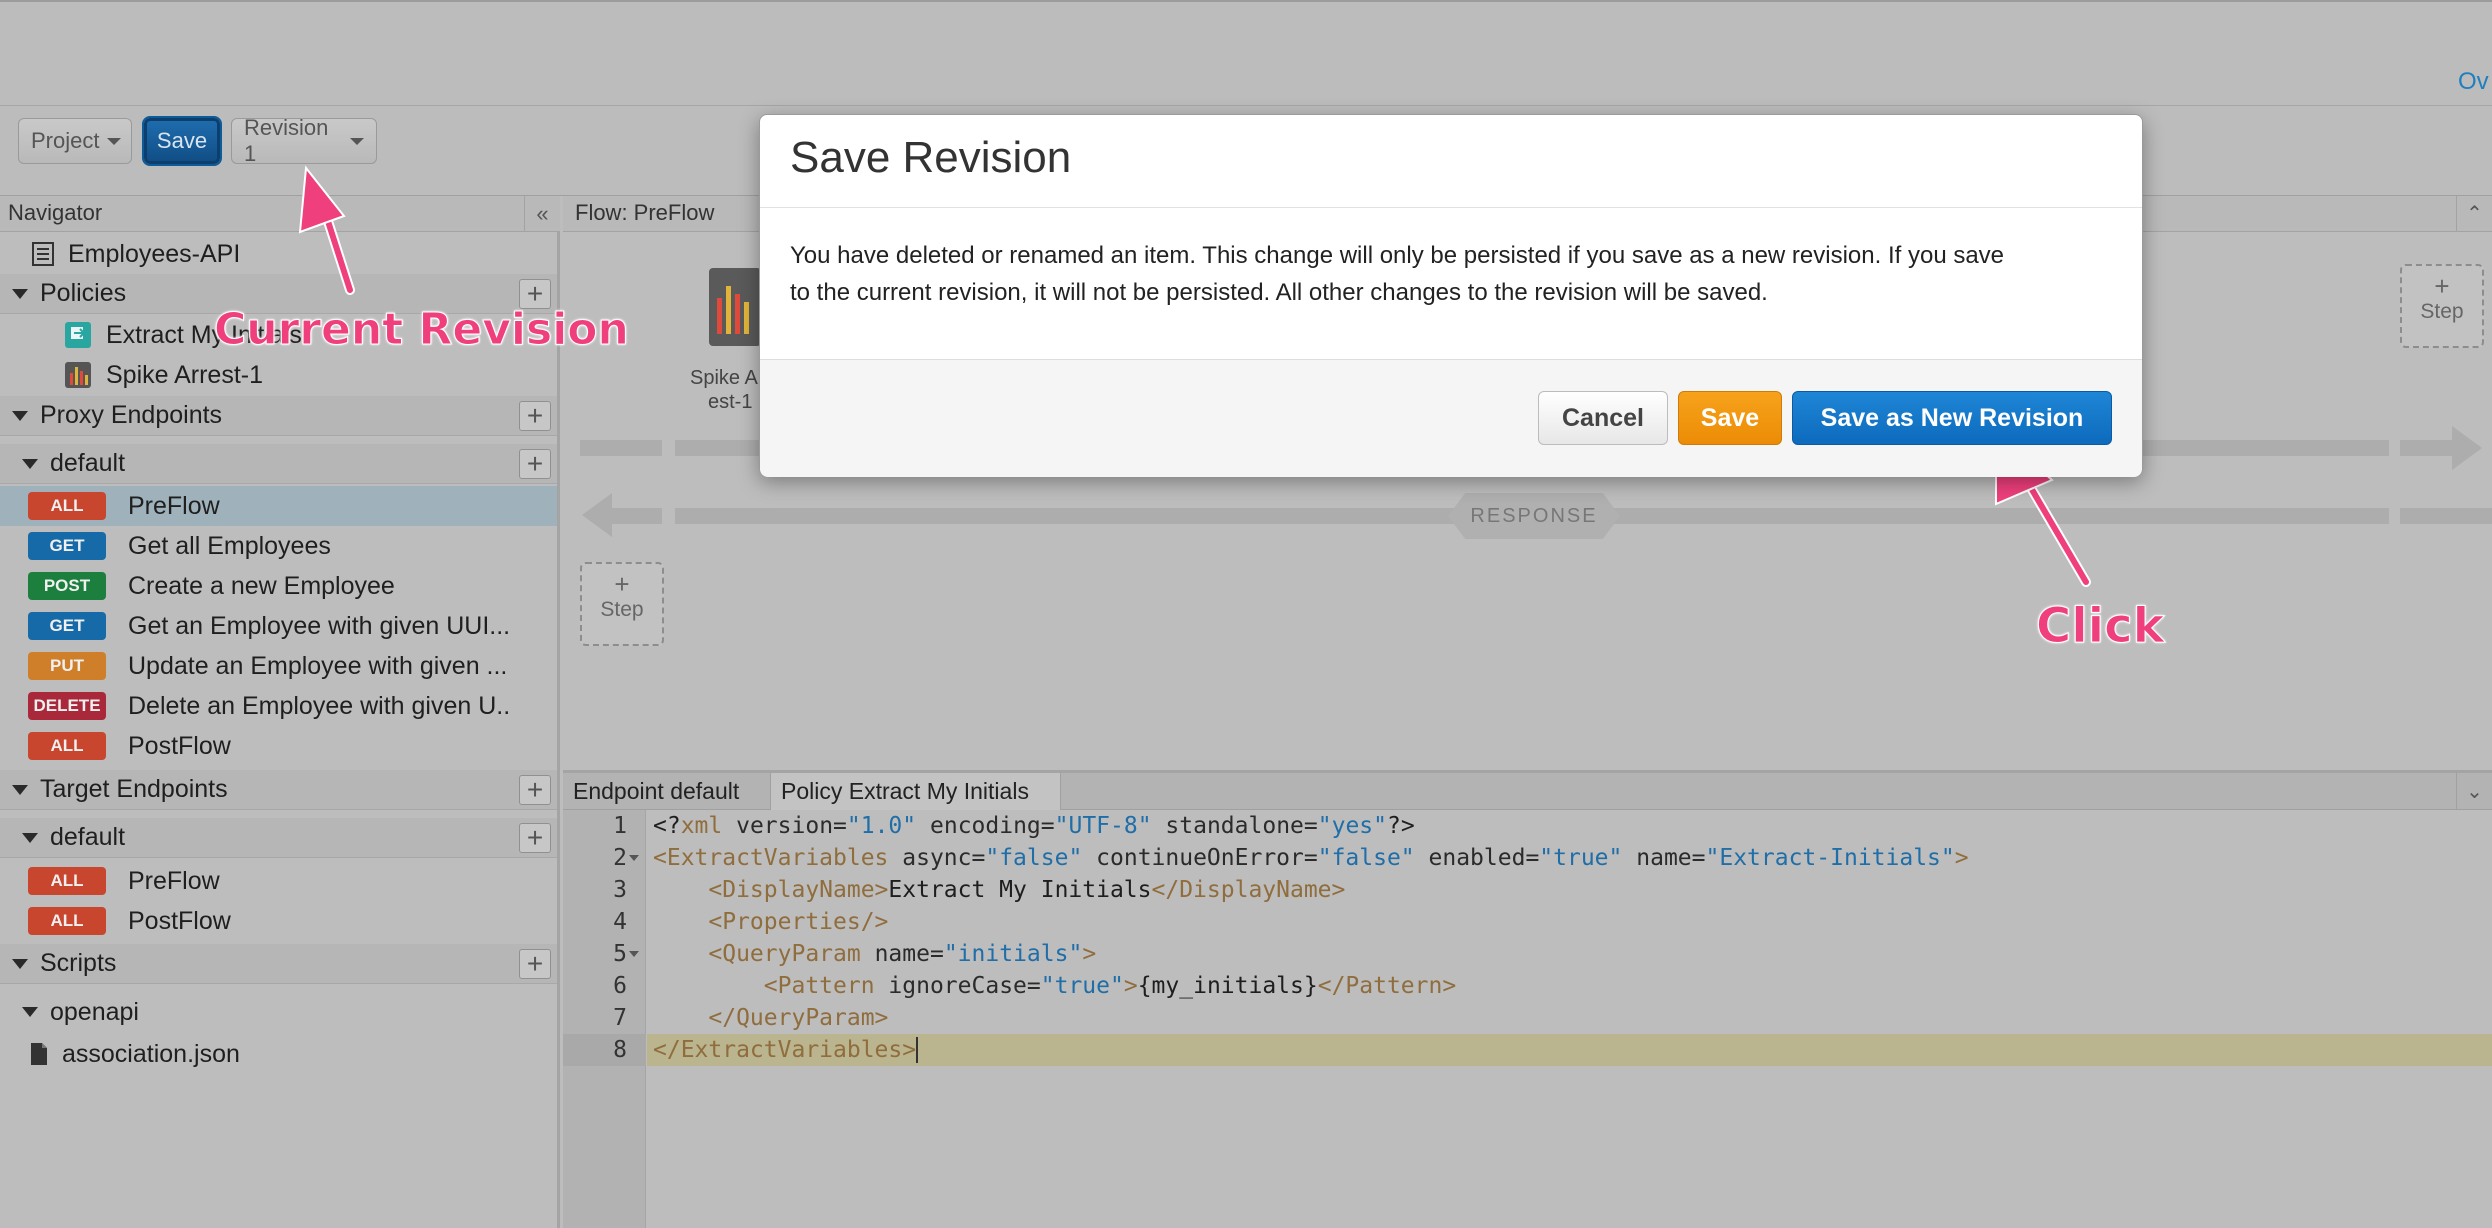 The image size is (2492, 1228). What do you see at coordinates (798, 1018) in the screenshot?
I see `code-line: </QueryParam>` at bounding box center [798, 1018].